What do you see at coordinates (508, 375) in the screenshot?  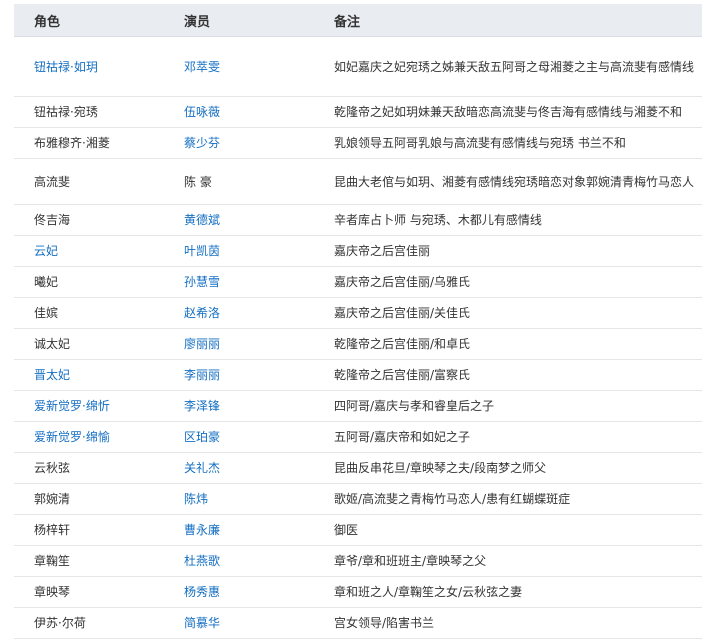 I see `note-cell: 乾隆帝之后宫佳丽/富察氏` at bounding box center [508, 375].